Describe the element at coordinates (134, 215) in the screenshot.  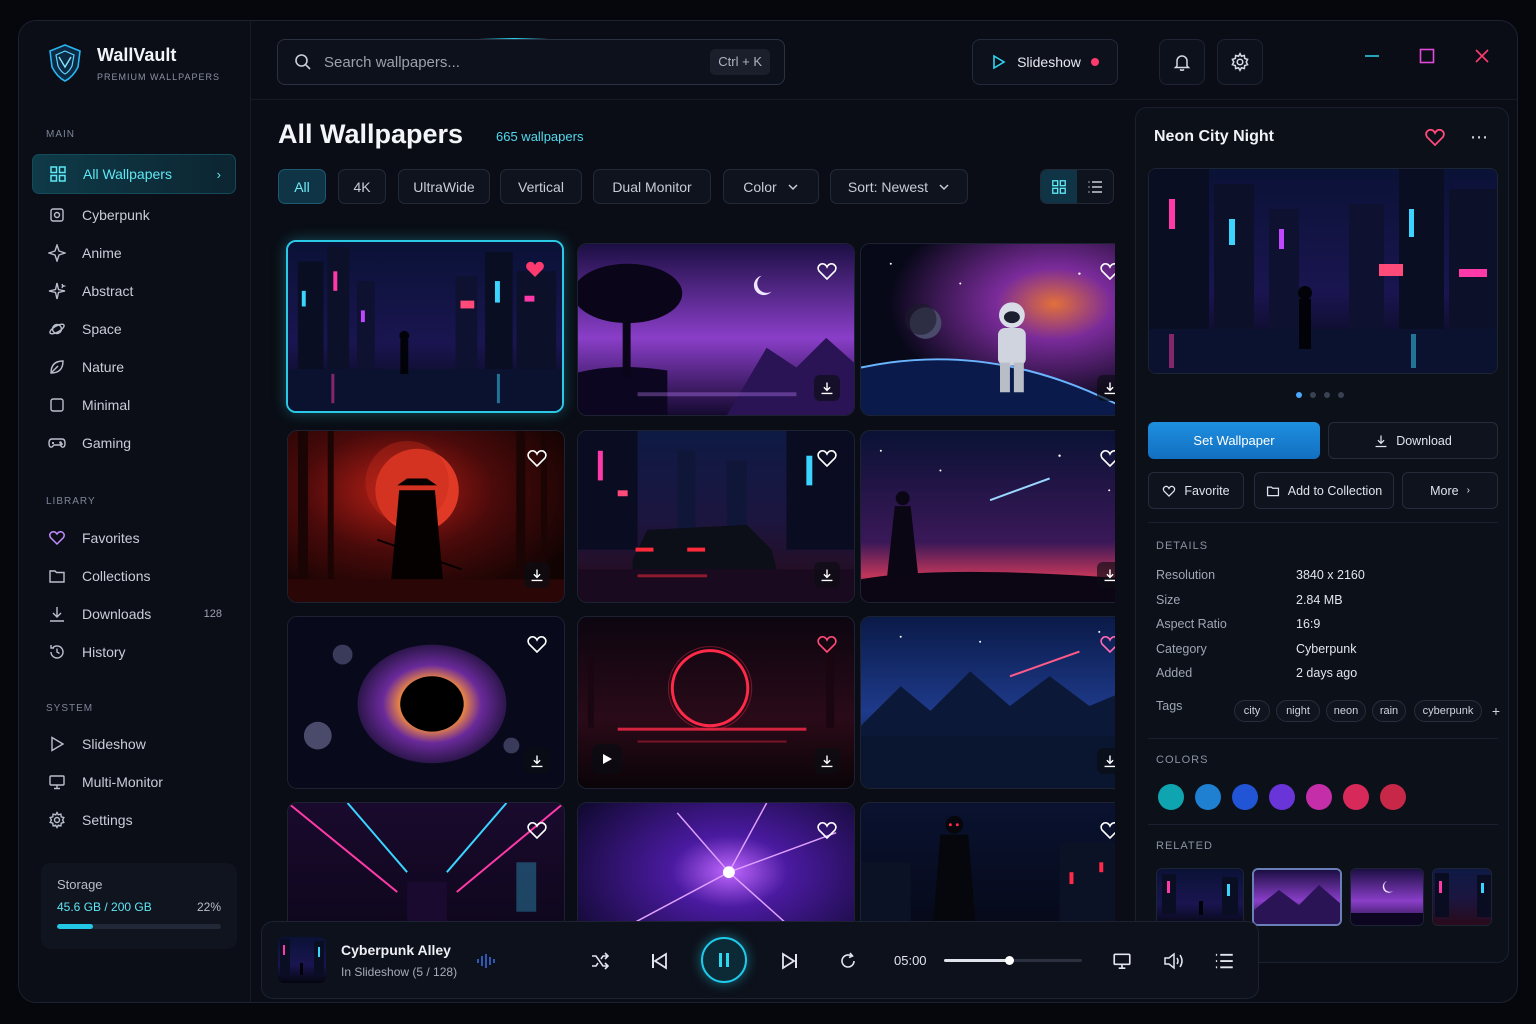
I see `sidebar-item-cyberpunk: Cyberpunk` at that location.